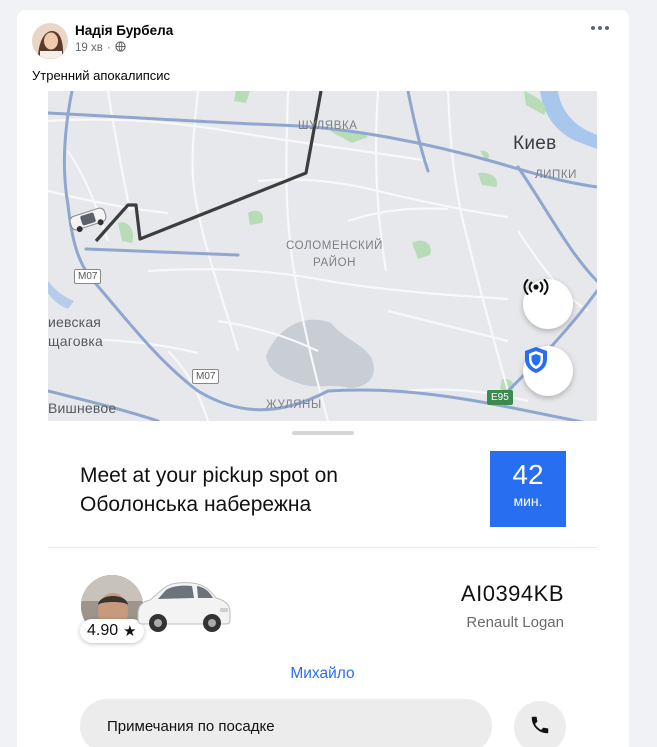 This screenshot has height=747, width=657. I want to click on eta-unit: мин., so click(528, 501).